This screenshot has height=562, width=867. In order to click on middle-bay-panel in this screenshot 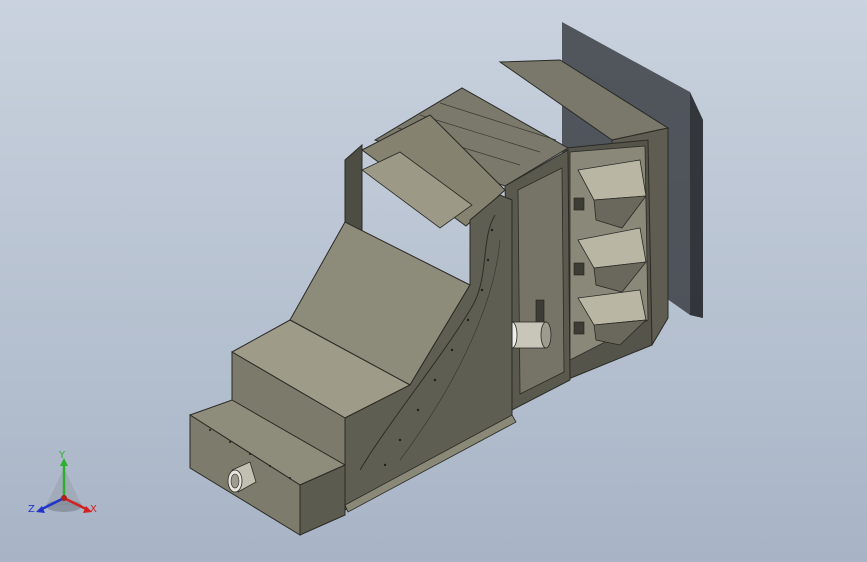, I will do `click(541, 281)`.